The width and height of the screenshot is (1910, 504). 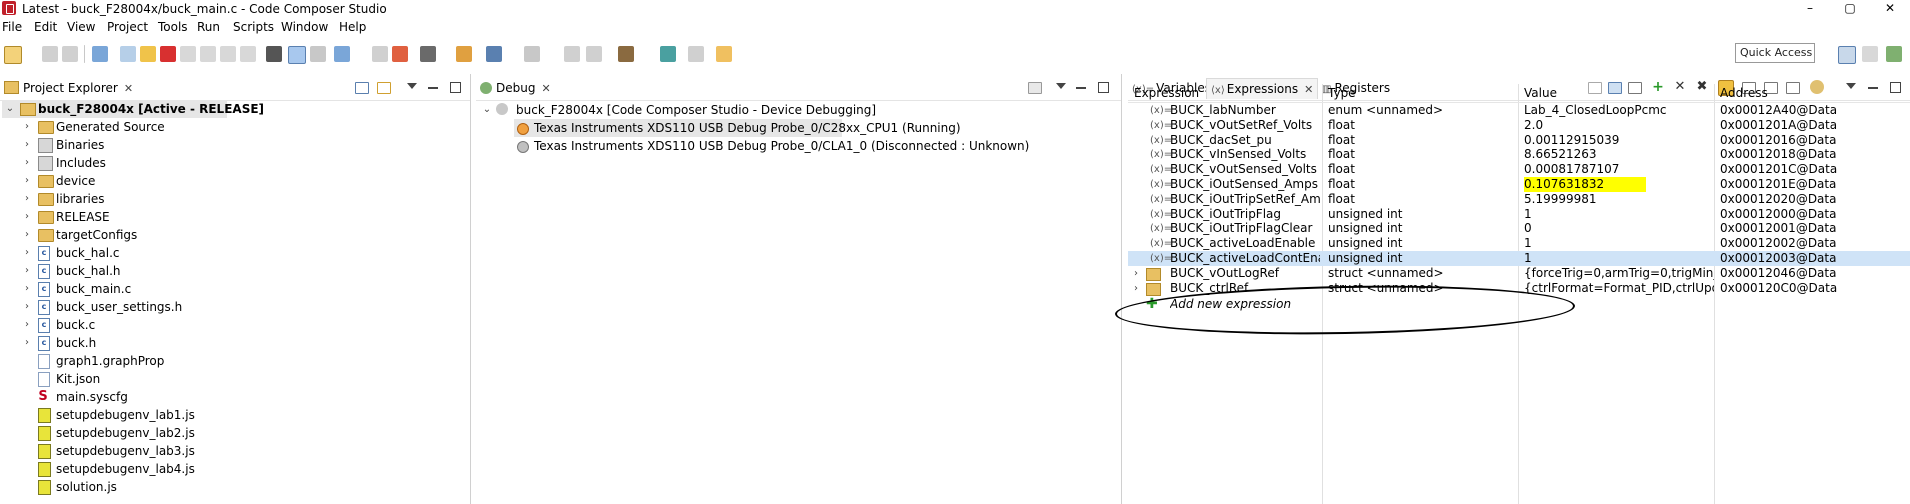 What do you see at coordinates (1702, 86) in the screenshot?
I see `remove-all-expressions-icon: ✖` at bounding box center [1702, 86].